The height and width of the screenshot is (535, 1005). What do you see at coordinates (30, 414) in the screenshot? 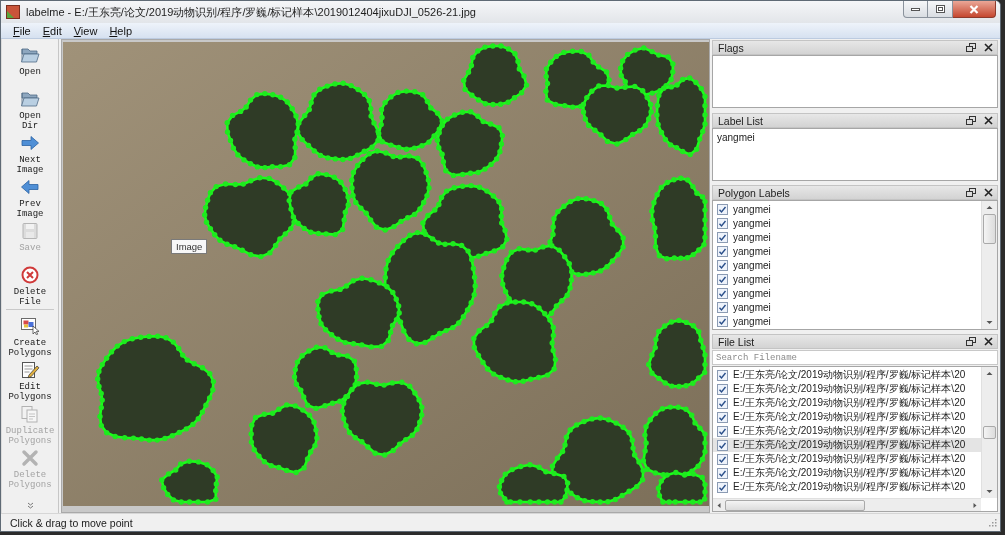
I see `two-pages-icon` at bounding box center [30, 414].